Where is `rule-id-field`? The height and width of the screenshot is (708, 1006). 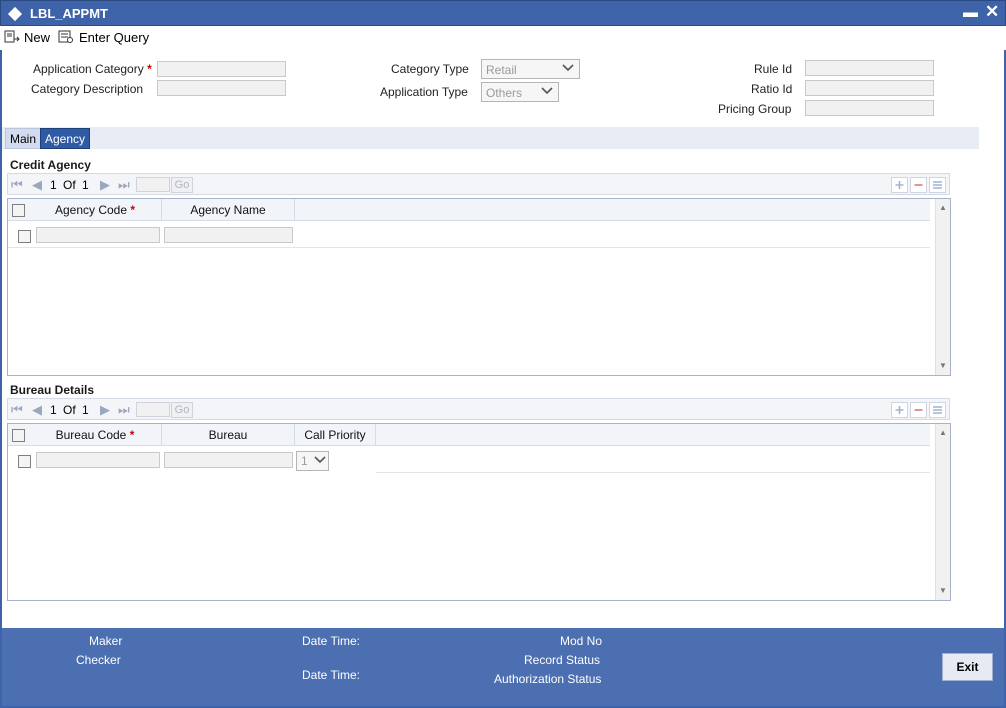 rule-id-field is located at coordinates (869, 68).